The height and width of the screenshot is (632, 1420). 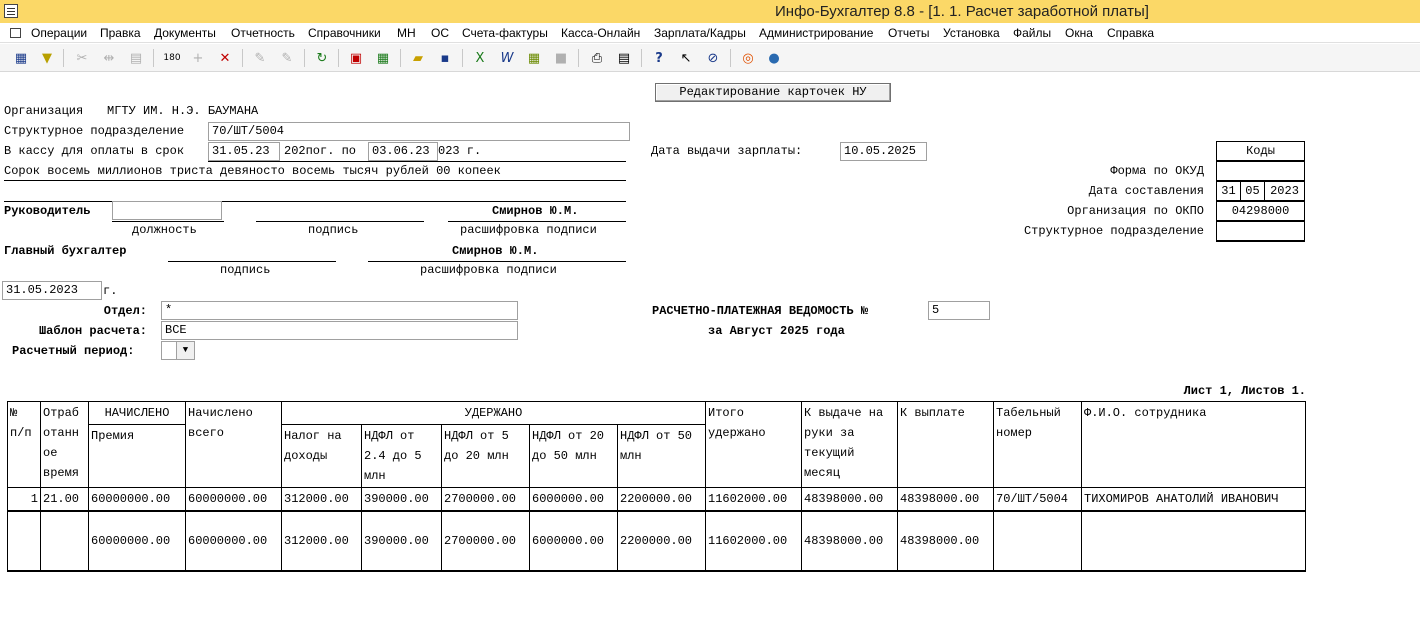 What do you see at coordinates (339, 330) in the screenshot?
I see `template-field: ВСЕ` at bounding box center [339, 330].